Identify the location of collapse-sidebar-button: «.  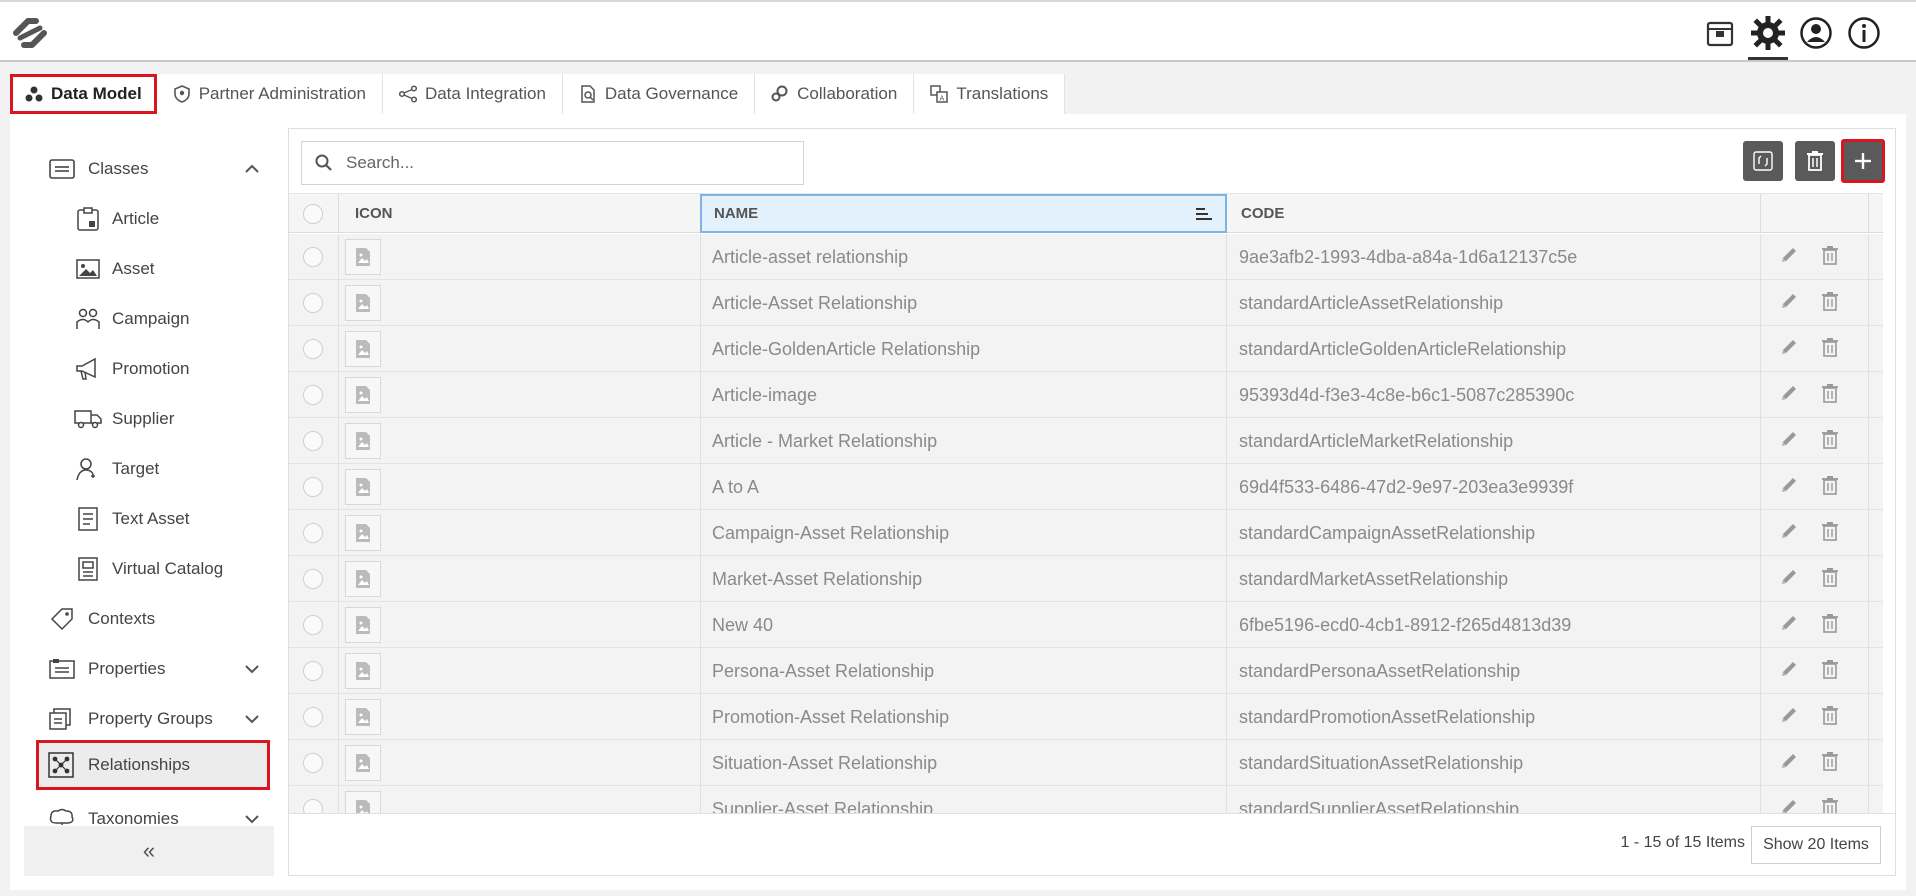
(149, 851).